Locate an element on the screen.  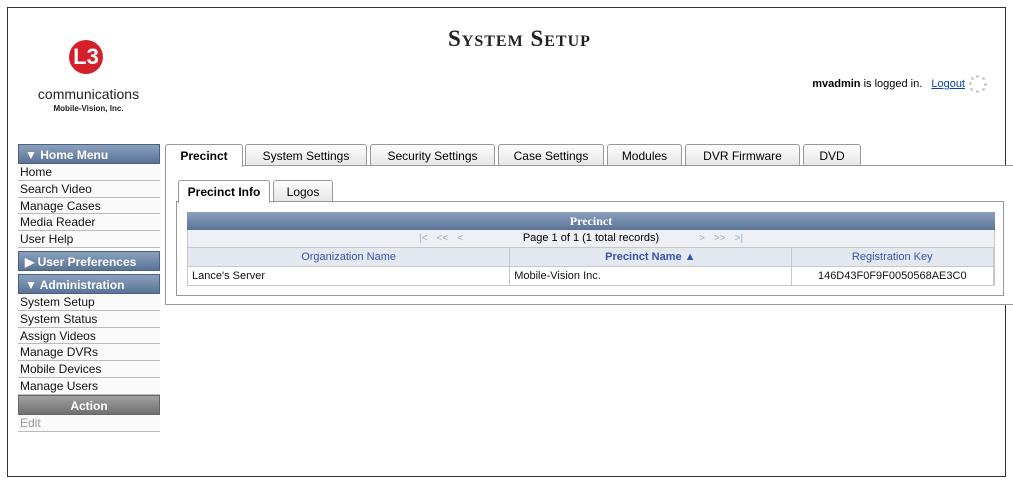
logo-subtitle: Mobile-Vision, Inc. is located at coordinates (88, 108).